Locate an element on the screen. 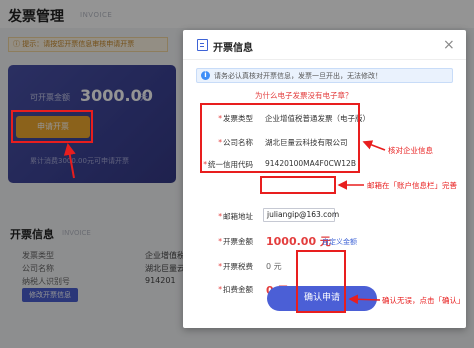  annotation-verify-company: 核对企业信息 is located at coordinates (410, 150).